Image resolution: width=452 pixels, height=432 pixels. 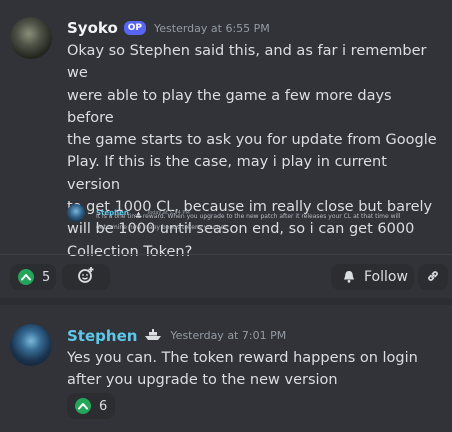 I want to click on upvote-button: 5, so click(x=33, y=277).